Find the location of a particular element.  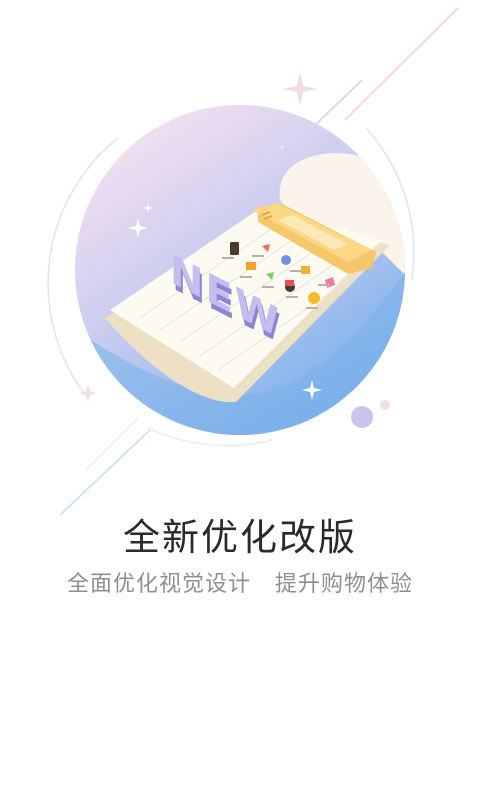

decor-dot-large is located at coordinates (362, 417).